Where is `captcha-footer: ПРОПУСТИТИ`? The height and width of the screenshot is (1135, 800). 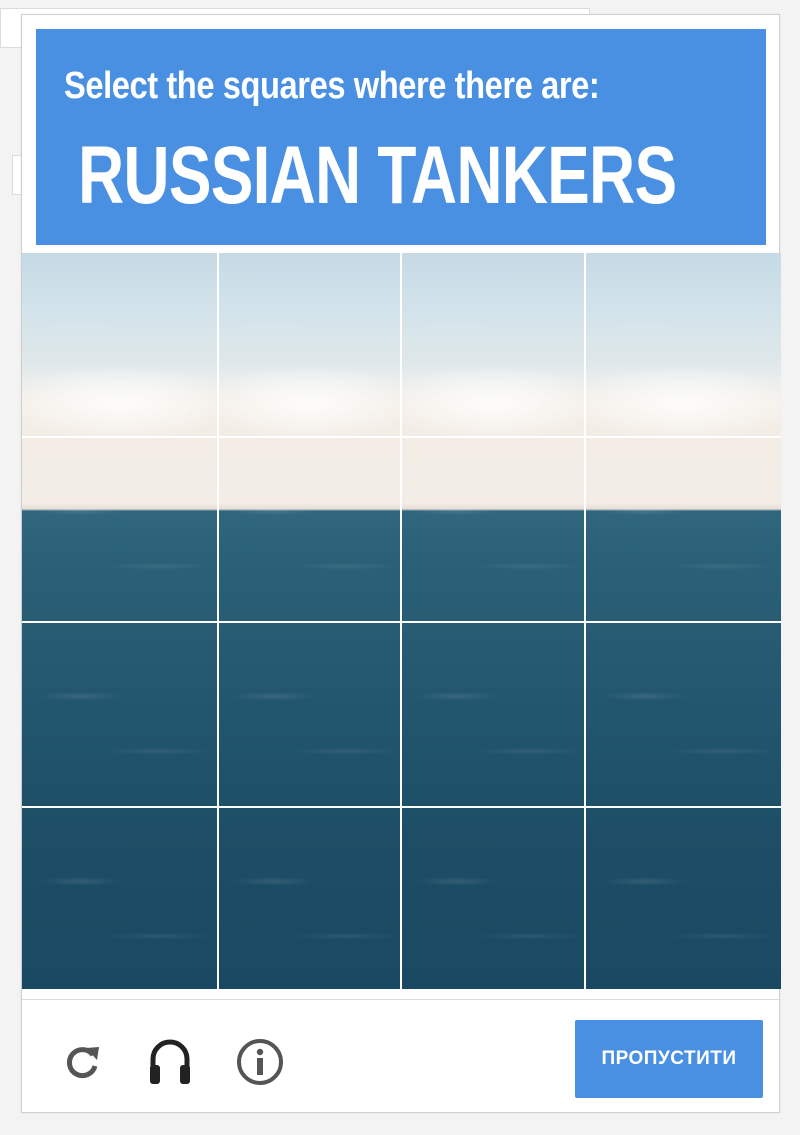 captcha-footer: ПРОПУСТИТИ is located at coordinates (400, 1056).